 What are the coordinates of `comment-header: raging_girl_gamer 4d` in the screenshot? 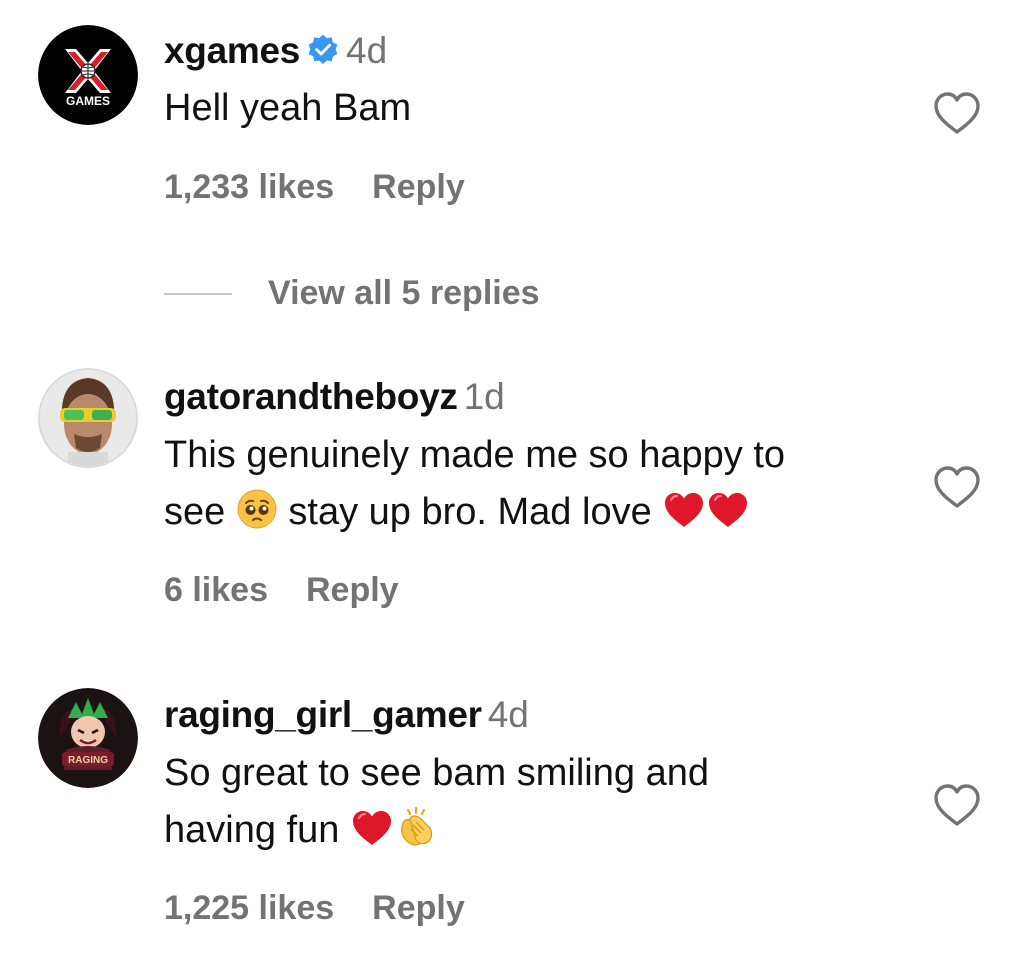 It's located at (346, 715).